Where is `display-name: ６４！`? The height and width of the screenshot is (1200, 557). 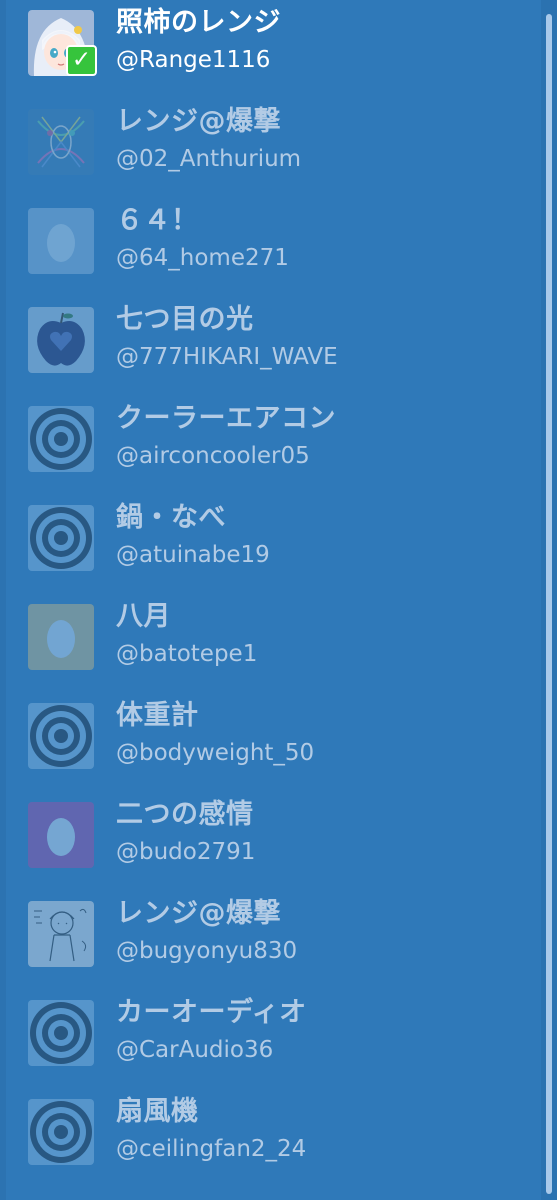
display-name: ６４！ is located at coordinates (157, 220).